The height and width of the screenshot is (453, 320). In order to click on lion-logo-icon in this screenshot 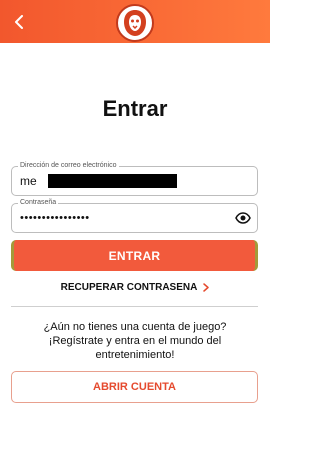, I will do `click(135, 23)`.